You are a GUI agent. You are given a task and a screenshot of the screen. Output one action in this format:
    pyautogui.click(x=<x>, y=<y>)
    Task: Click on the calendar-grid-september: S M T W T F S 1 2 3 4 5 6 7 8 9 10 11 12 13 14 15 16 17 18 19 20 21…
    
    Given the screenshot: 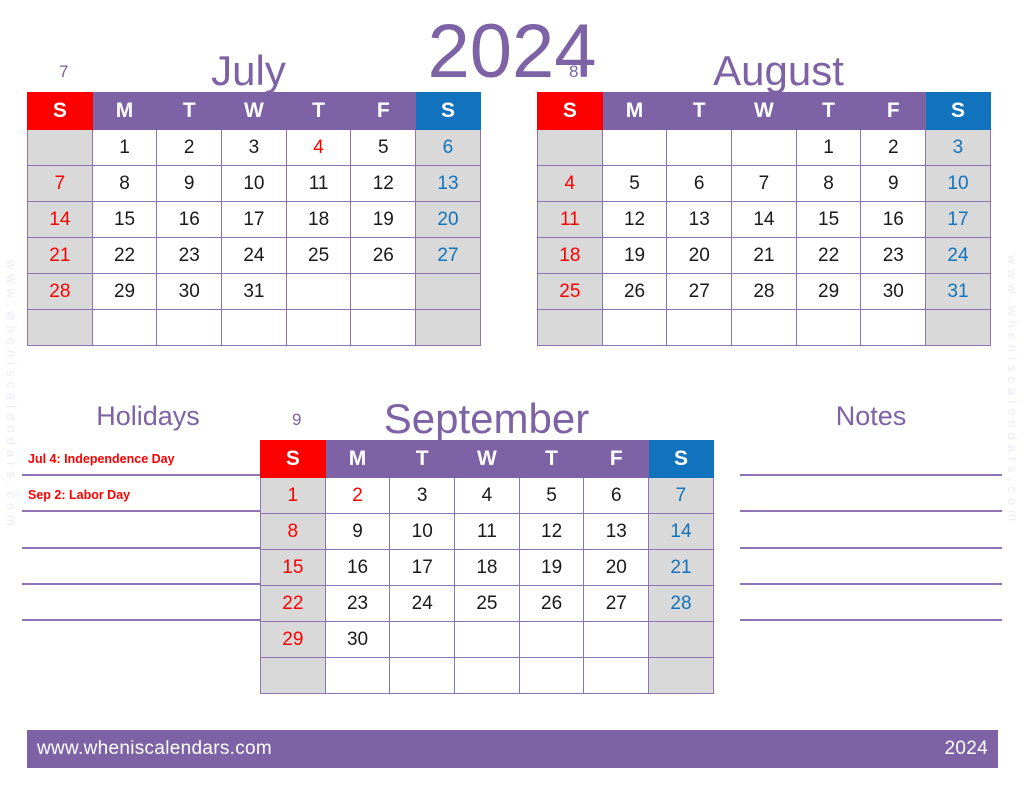 What is the action you would take?
    pyautogui.click(x=487, y=567)
    